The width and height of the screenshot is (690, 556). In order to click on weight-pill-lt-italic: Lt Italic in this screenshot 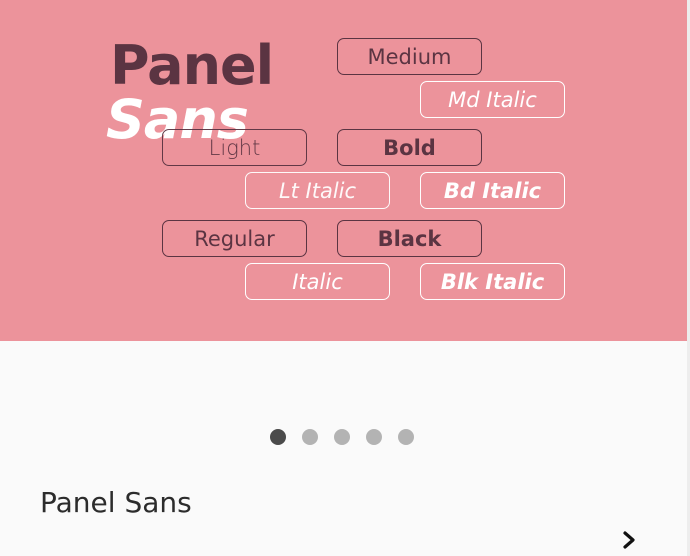, I will do `click(317, 190)`.